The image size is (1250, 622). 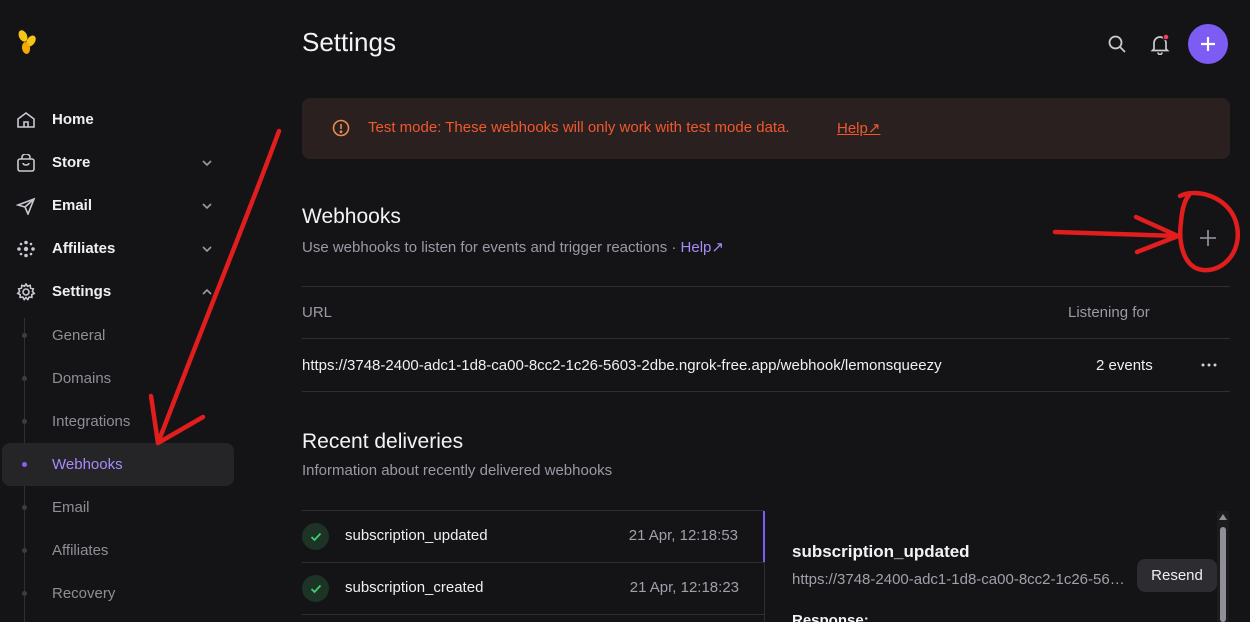 What do you see at coordinates (26, 292) in the screenshot?
I see `gear-icon` at bounding box center [26, 292].